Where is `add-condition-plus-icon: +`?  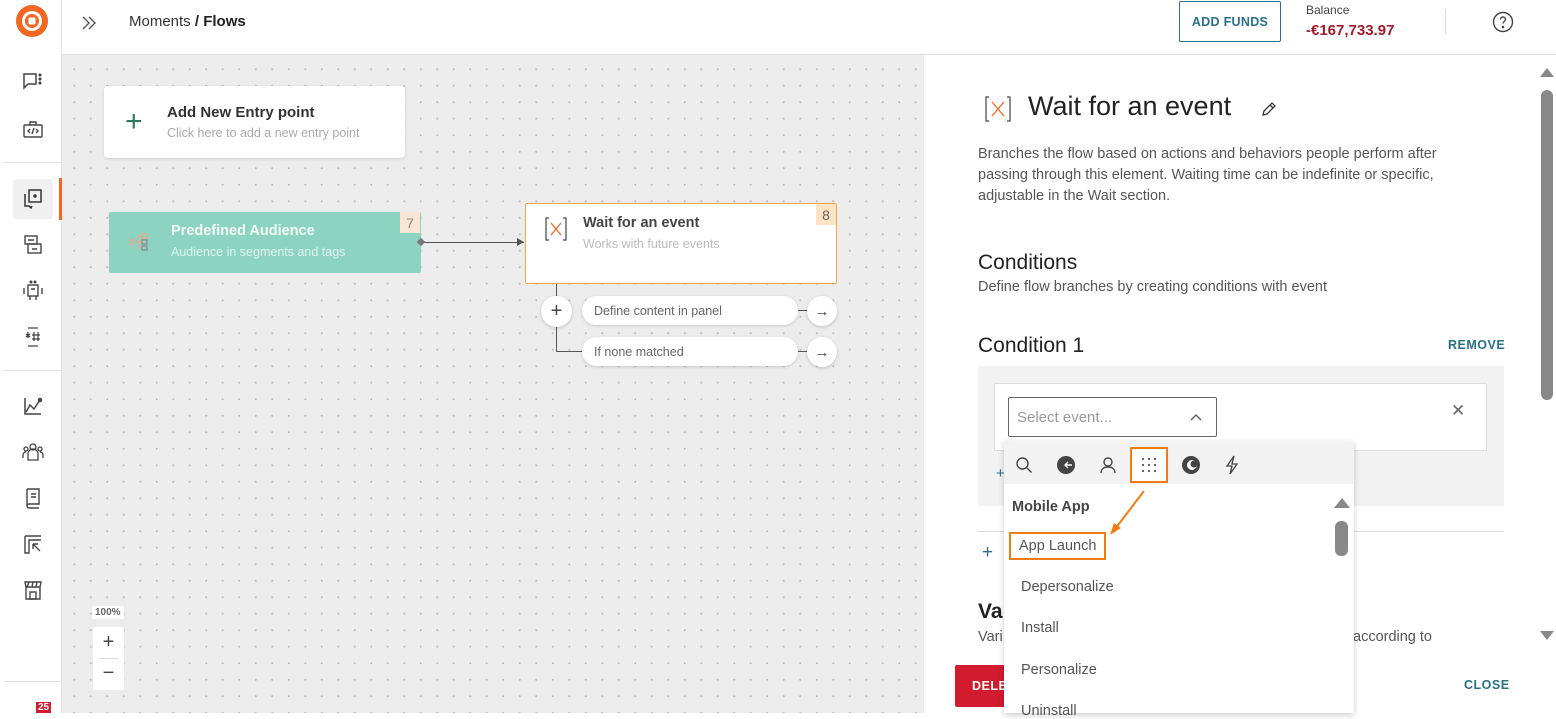
add-condition-plus-icon: + is located at coordinates (987, 553).